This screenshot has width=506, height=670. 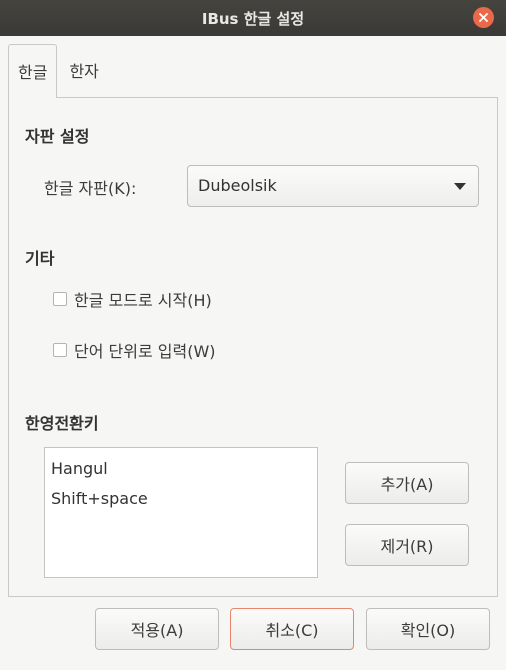 I want to click on title-bar: IBus 한글 설정, so click(x=253, y=18).